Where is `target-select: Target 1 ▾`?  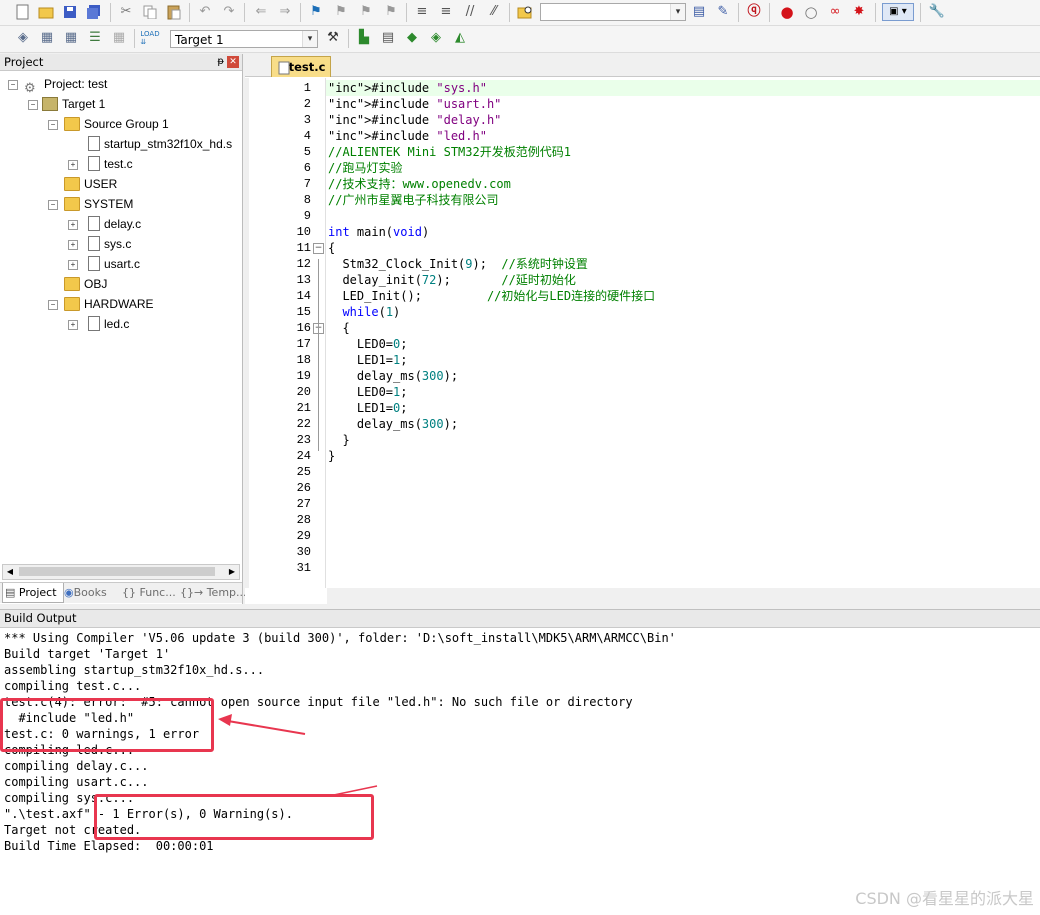 target-select: Target 1 ▾ is located at coordinates (244, 39).